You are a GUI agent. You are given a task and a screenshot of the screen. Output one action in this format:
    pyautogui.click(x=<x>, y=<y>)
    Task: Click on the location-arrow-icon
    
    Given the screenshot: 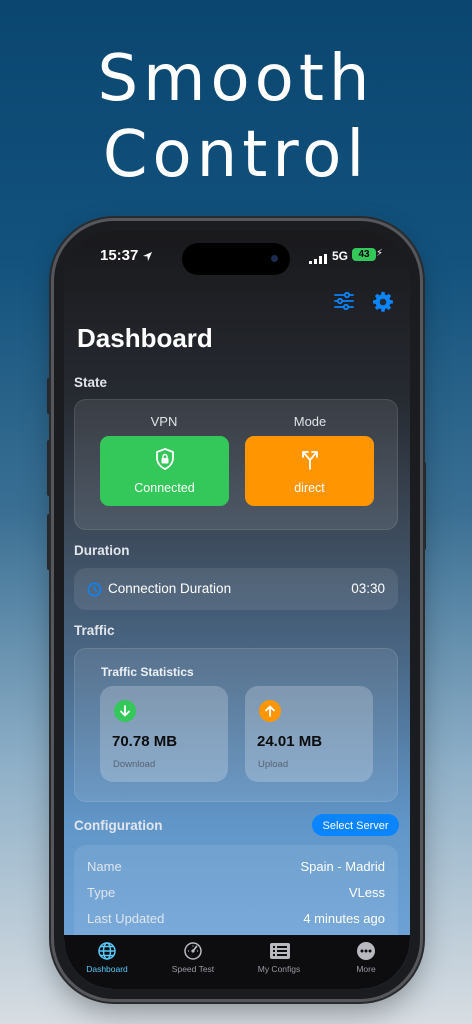 What is the action you would take?
    pyautogui.click(x=147, y=258)
    